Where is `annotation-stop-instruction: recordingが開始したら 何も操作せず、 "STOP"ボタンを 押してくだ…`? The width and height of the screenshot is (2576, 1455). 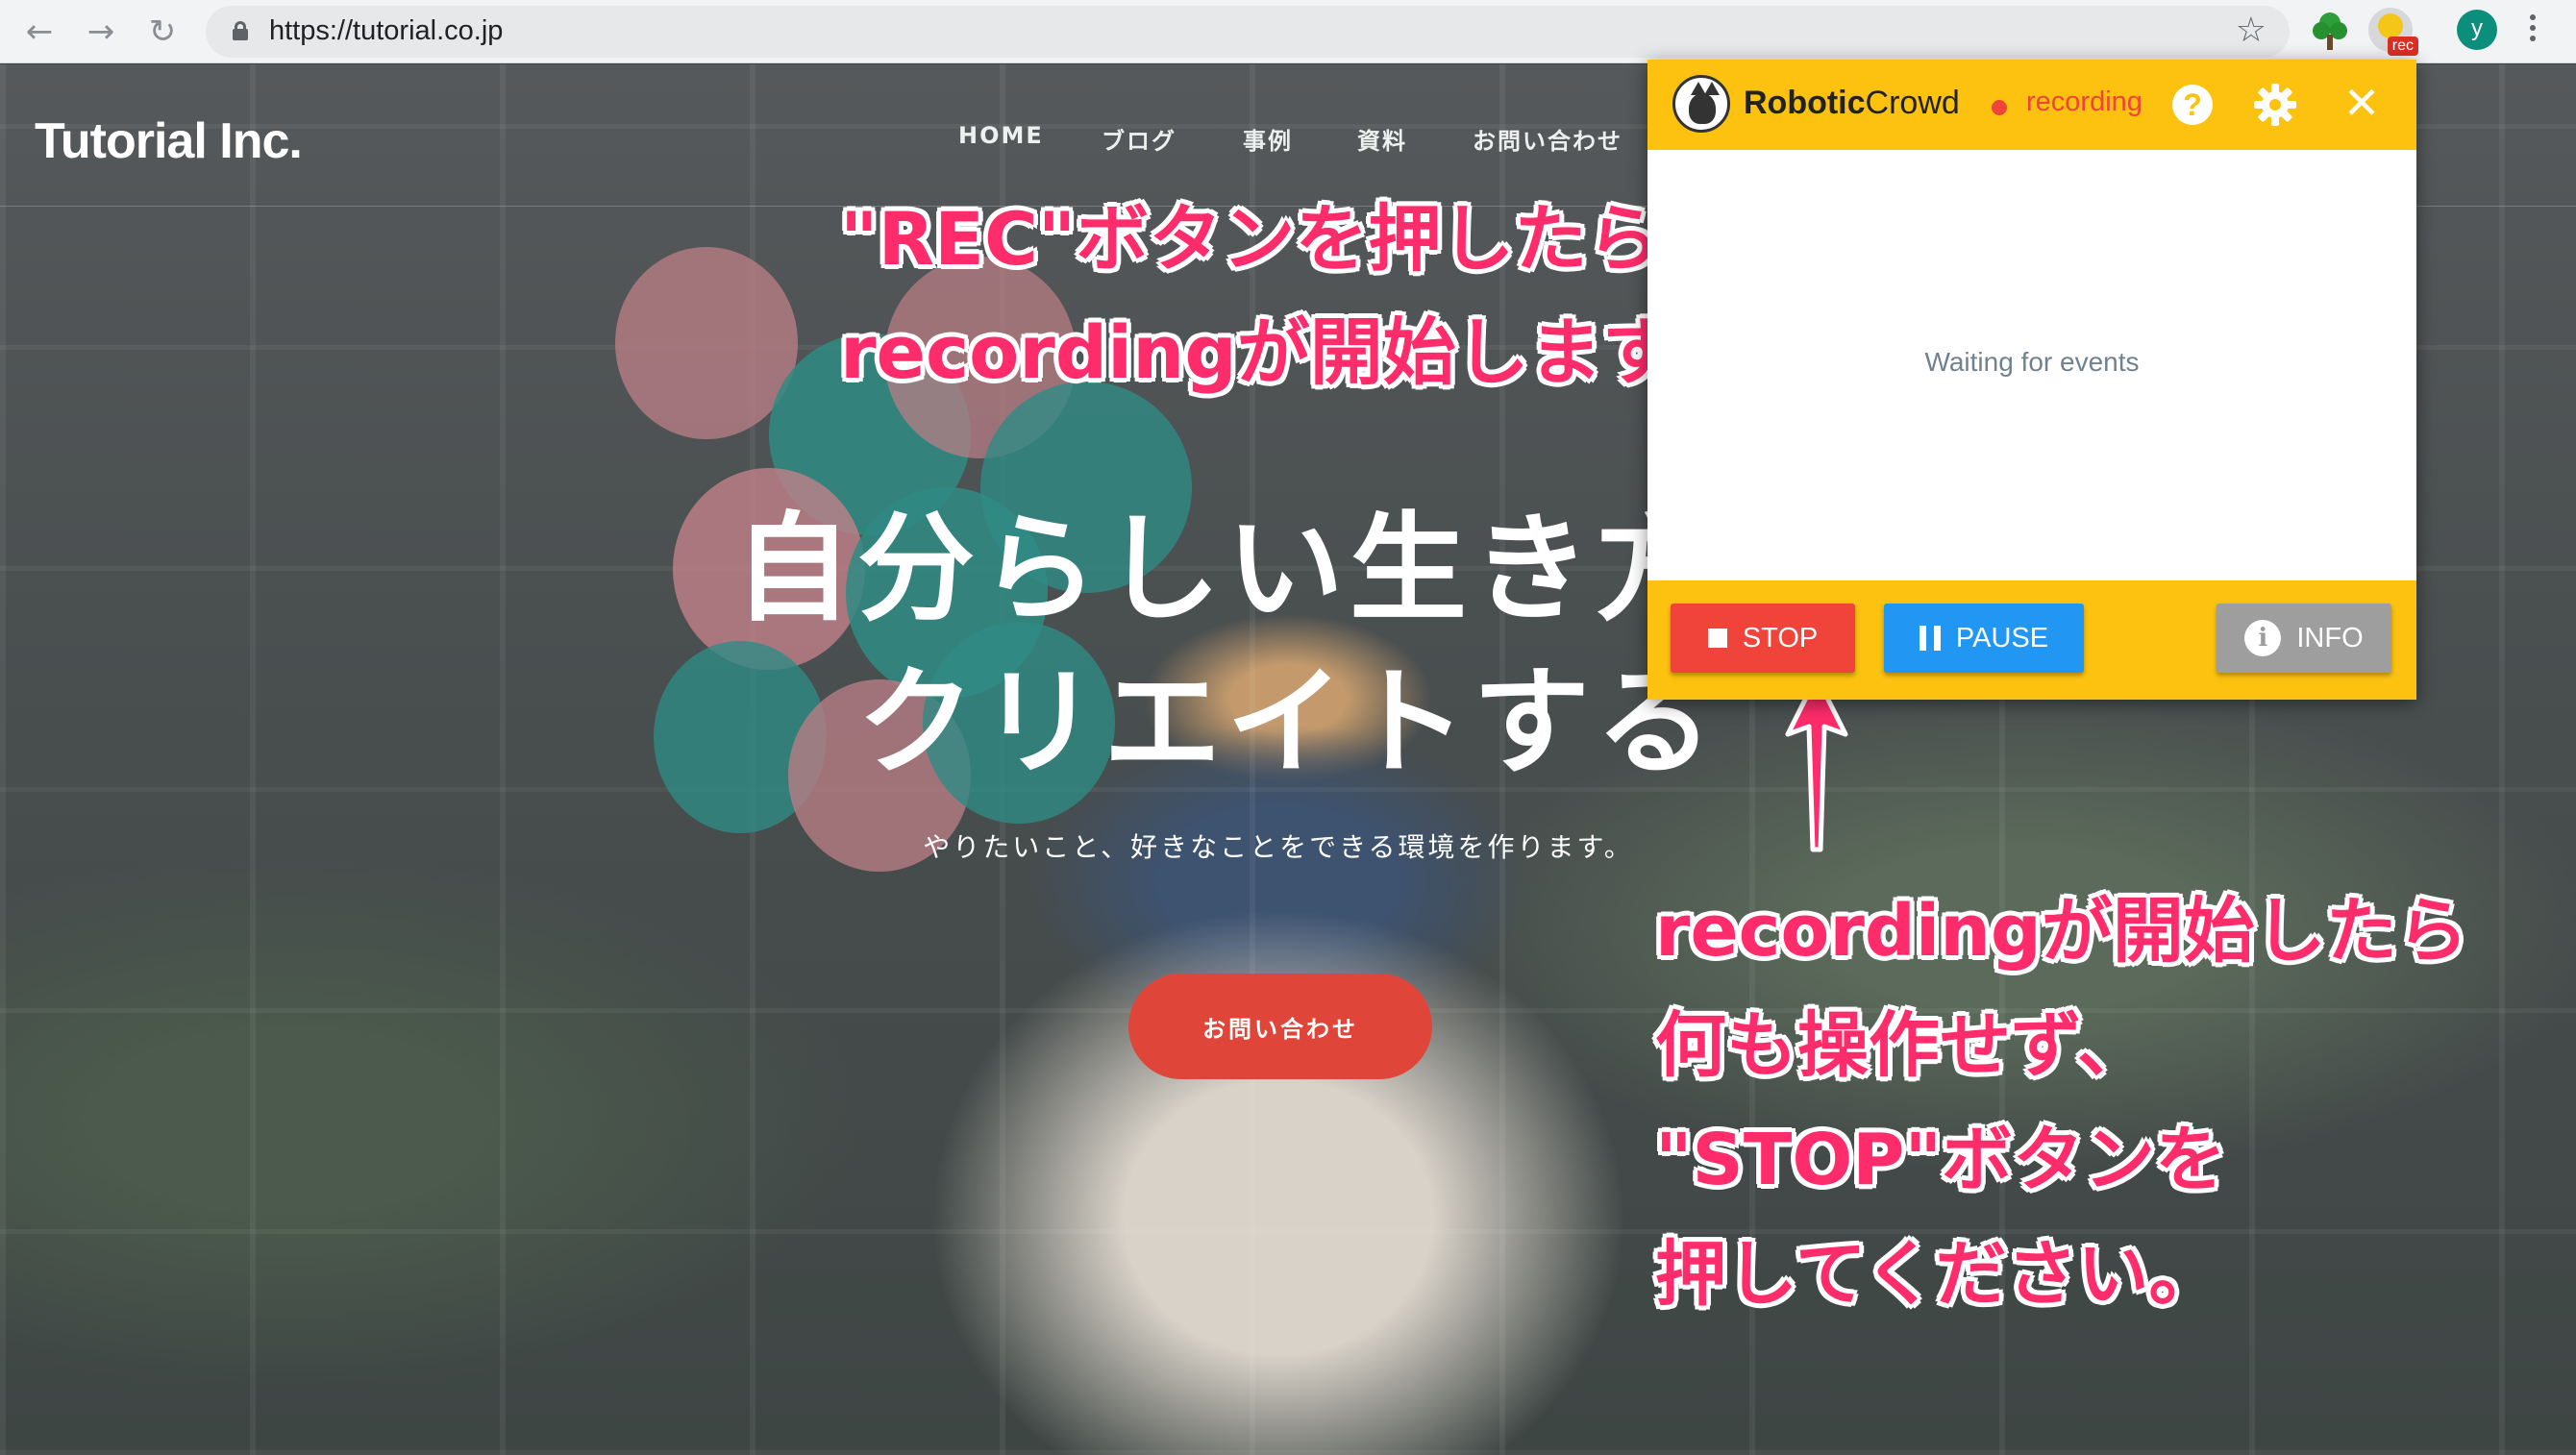
annotation-stop-instruction: recordingが開始したら 何も操作せず、 "STOP"ボタンを 押してくだ… is located at coordinates (2062, 1103).